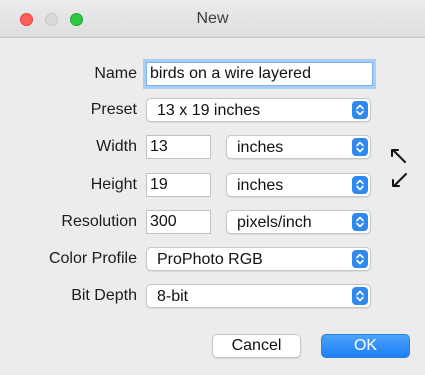 The width and height of the screenshot is (425, 375). What do you see at coordinates (365, 346) in the screenshot?
I see `ok-button: OK` at bounding box center [365, 346].